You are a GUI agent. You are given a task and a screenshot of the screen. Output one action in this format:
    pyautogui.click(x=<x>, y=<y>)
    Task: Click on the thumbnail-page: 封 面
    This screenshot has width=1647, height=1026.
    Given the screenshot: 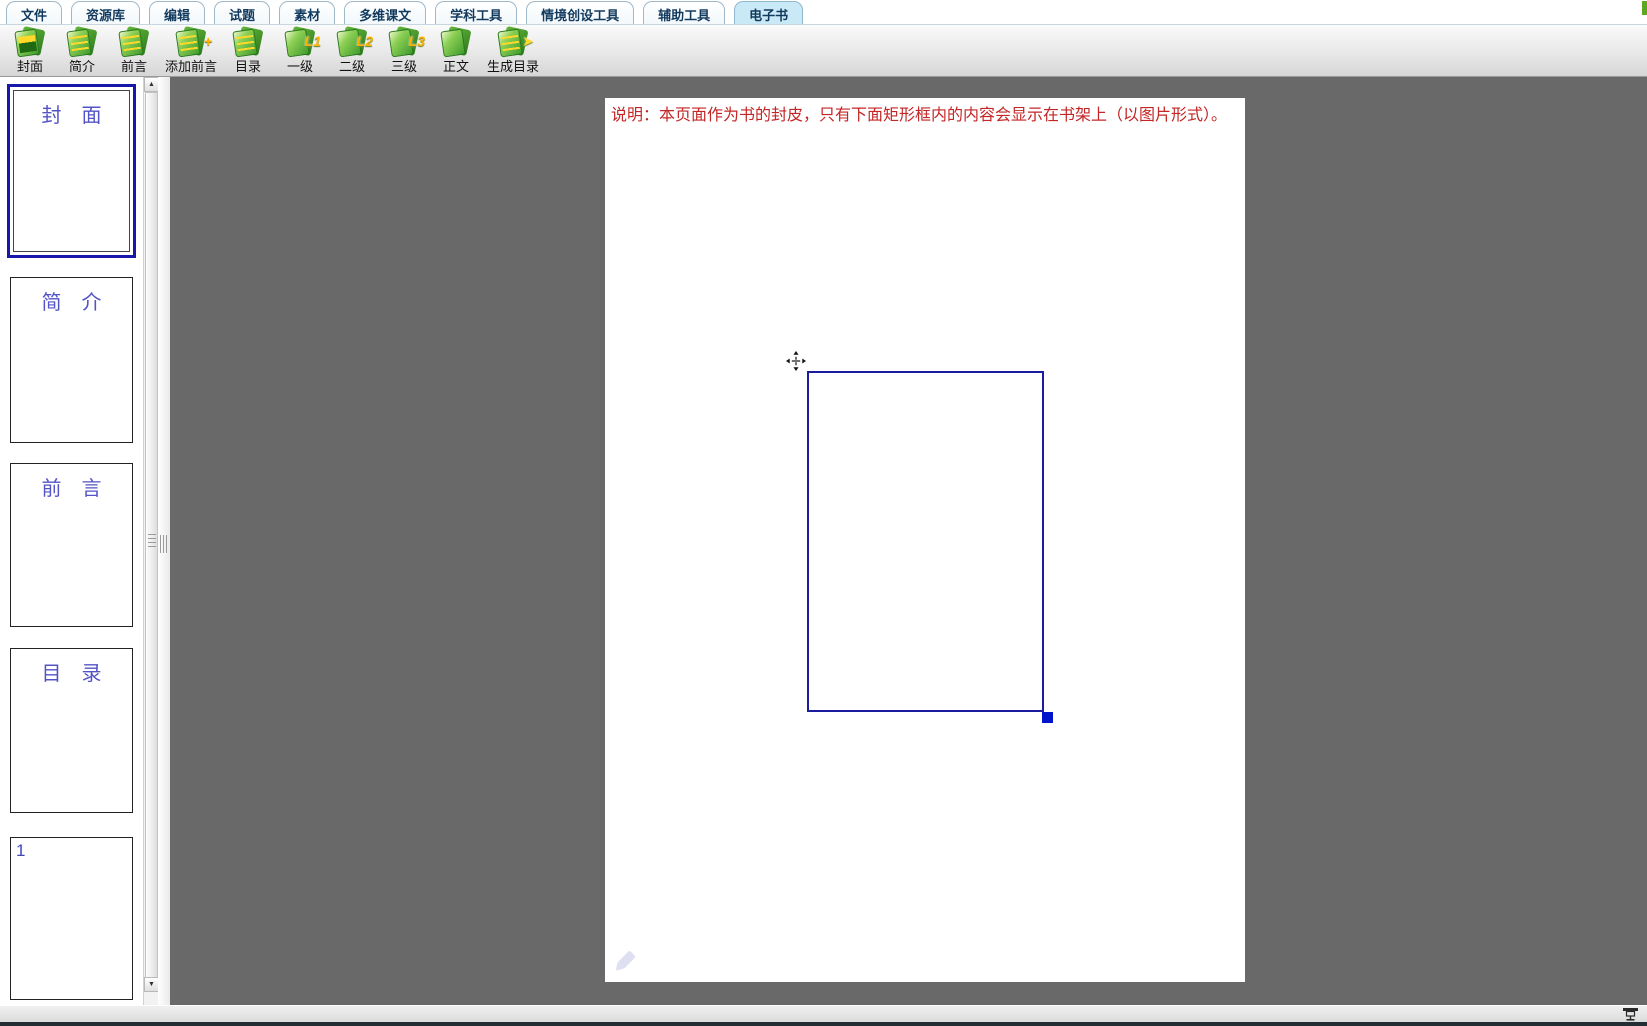 What is the action you would take?
    pyautogui.click(x=71, y=171)
    